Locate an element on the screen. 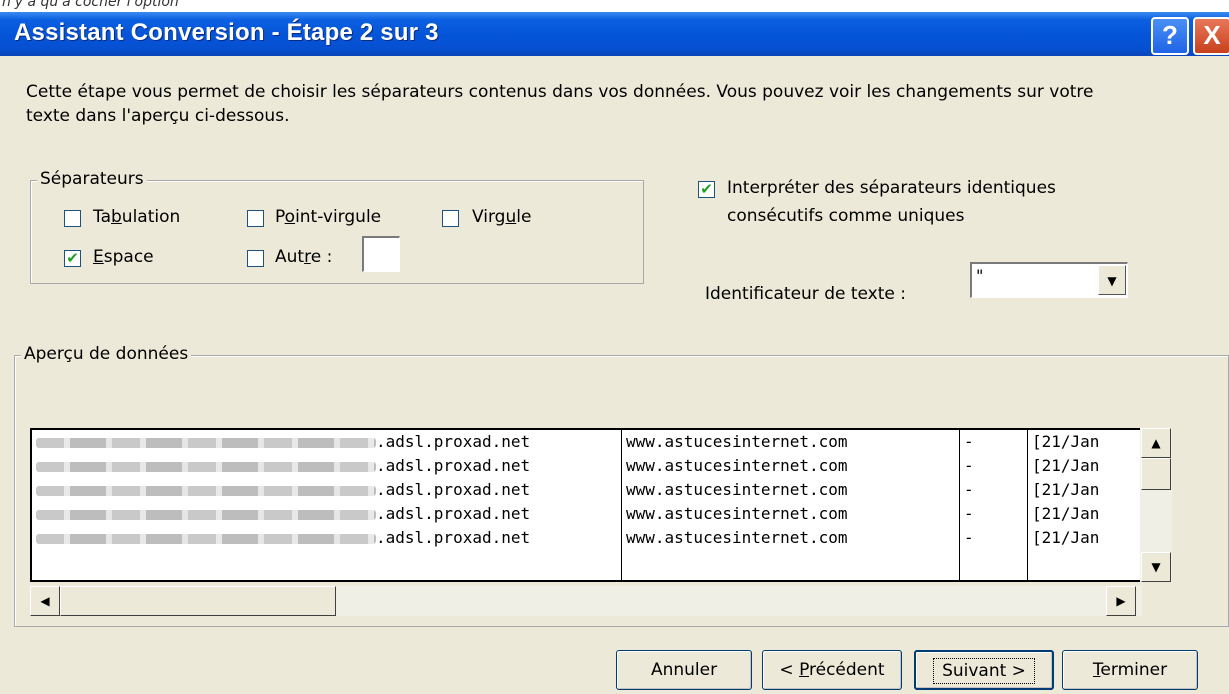 The image size is (1229, 694). espace-label: Espace is located at coordinates (123, 257).